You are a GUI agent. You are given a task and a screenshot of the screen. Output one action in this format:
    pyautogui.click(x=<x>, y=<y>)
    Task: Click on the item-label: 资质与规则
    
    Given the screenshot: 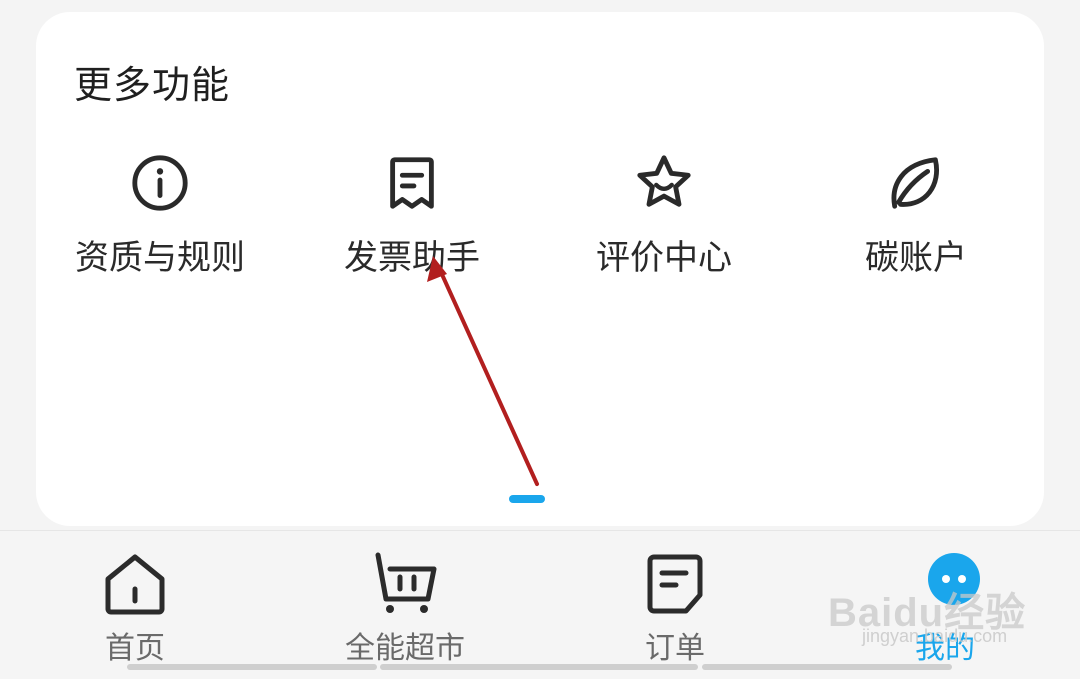 What is the action you would take?
    pyautogui.click(x=160, y=258)
    